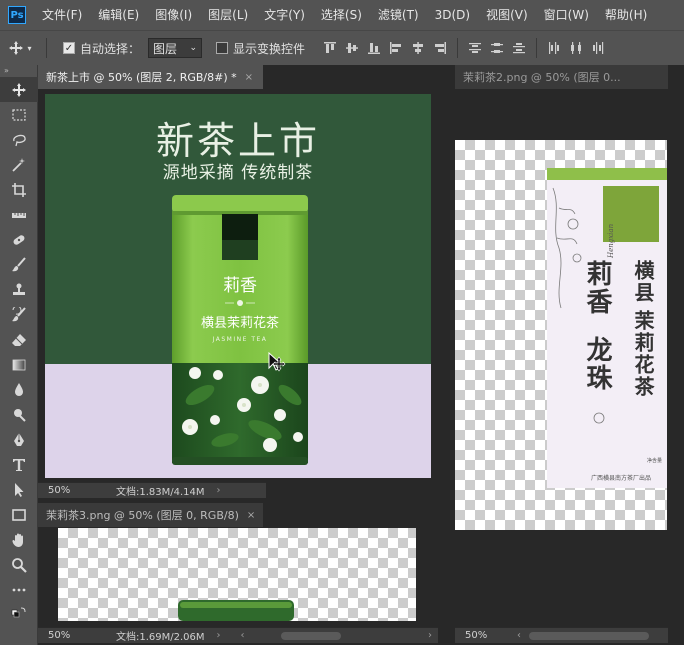  I want to click on tools-panel: », so click(19, 355).